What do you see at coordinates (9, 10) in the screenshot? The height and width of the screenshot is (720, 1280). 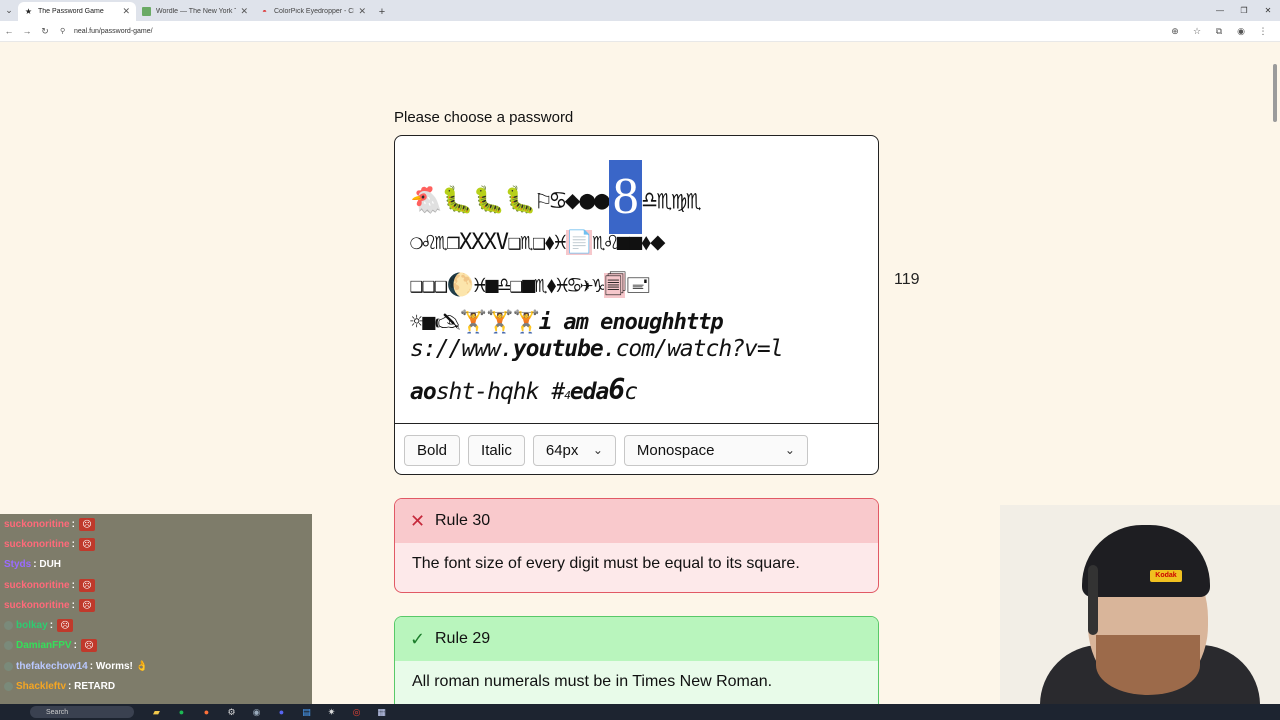 I see `tab-search-icon: ⌄` at bounding box center [9, 10].